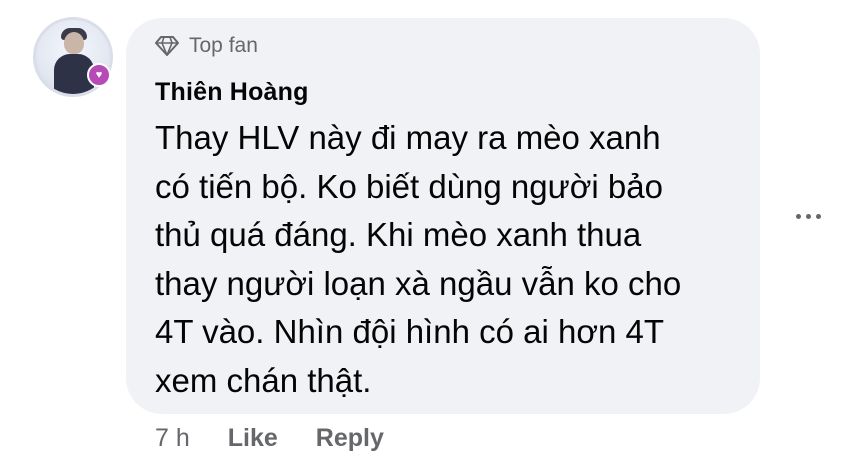 This screenshot has width=860, height=460. I want to click on comment-actions: 7 h Like Reply, so click(269, 438).